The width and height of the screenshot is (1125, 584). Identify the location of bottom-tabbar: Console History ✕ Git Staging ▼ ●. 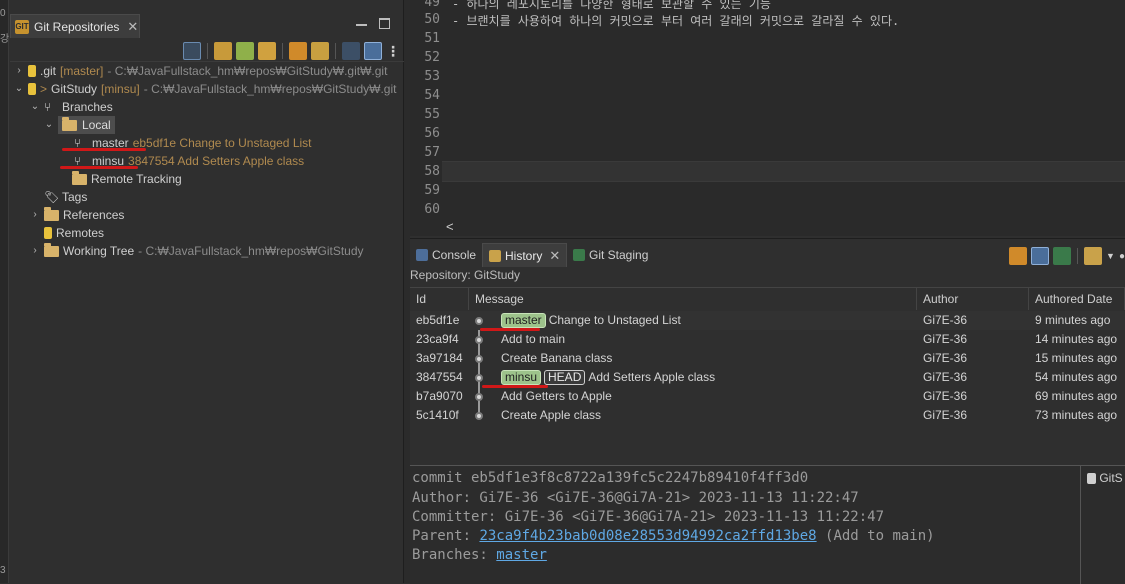
(767, 255).